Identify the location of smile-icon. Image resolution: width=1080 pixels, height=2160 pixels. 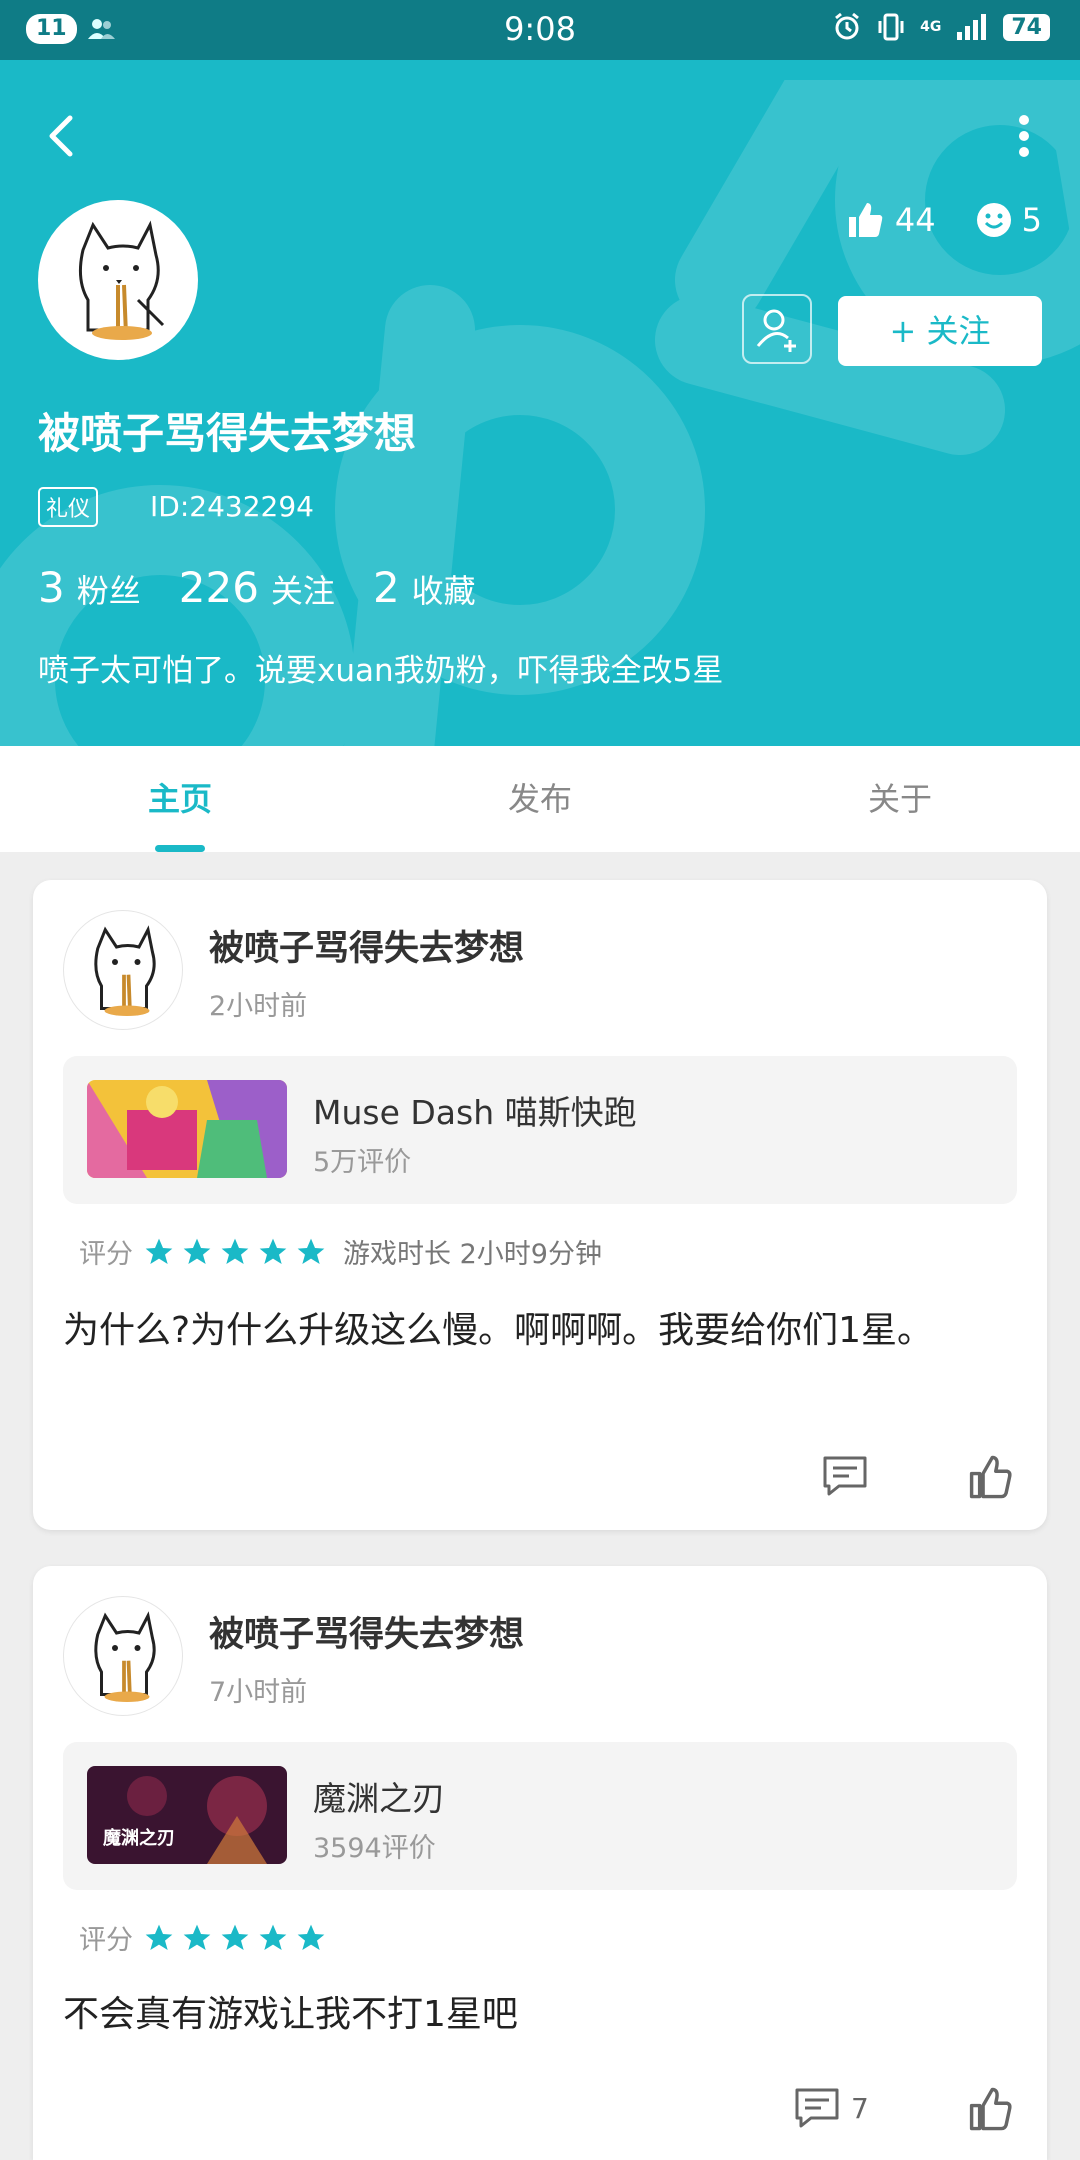
(993, 220).